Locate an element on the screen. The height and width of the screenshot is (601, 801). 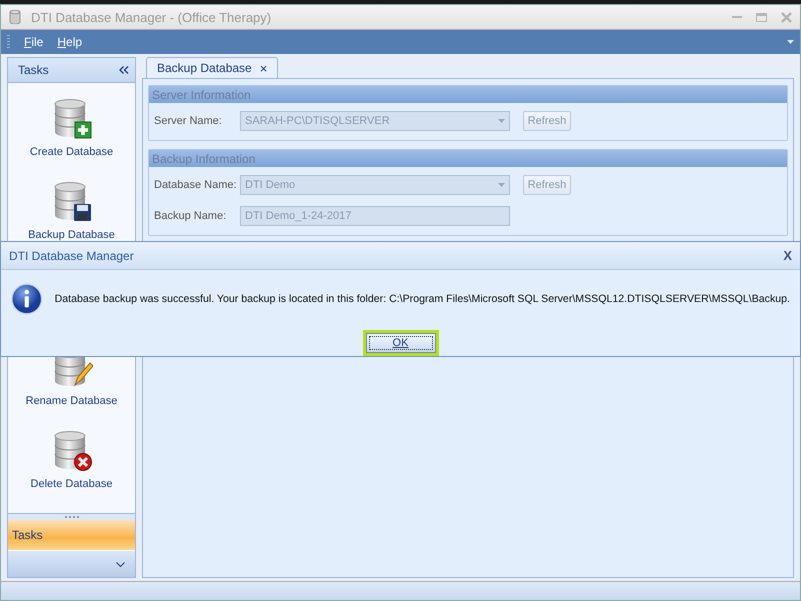
sidebar-title: Tasks is located at coordinates (34, 70).